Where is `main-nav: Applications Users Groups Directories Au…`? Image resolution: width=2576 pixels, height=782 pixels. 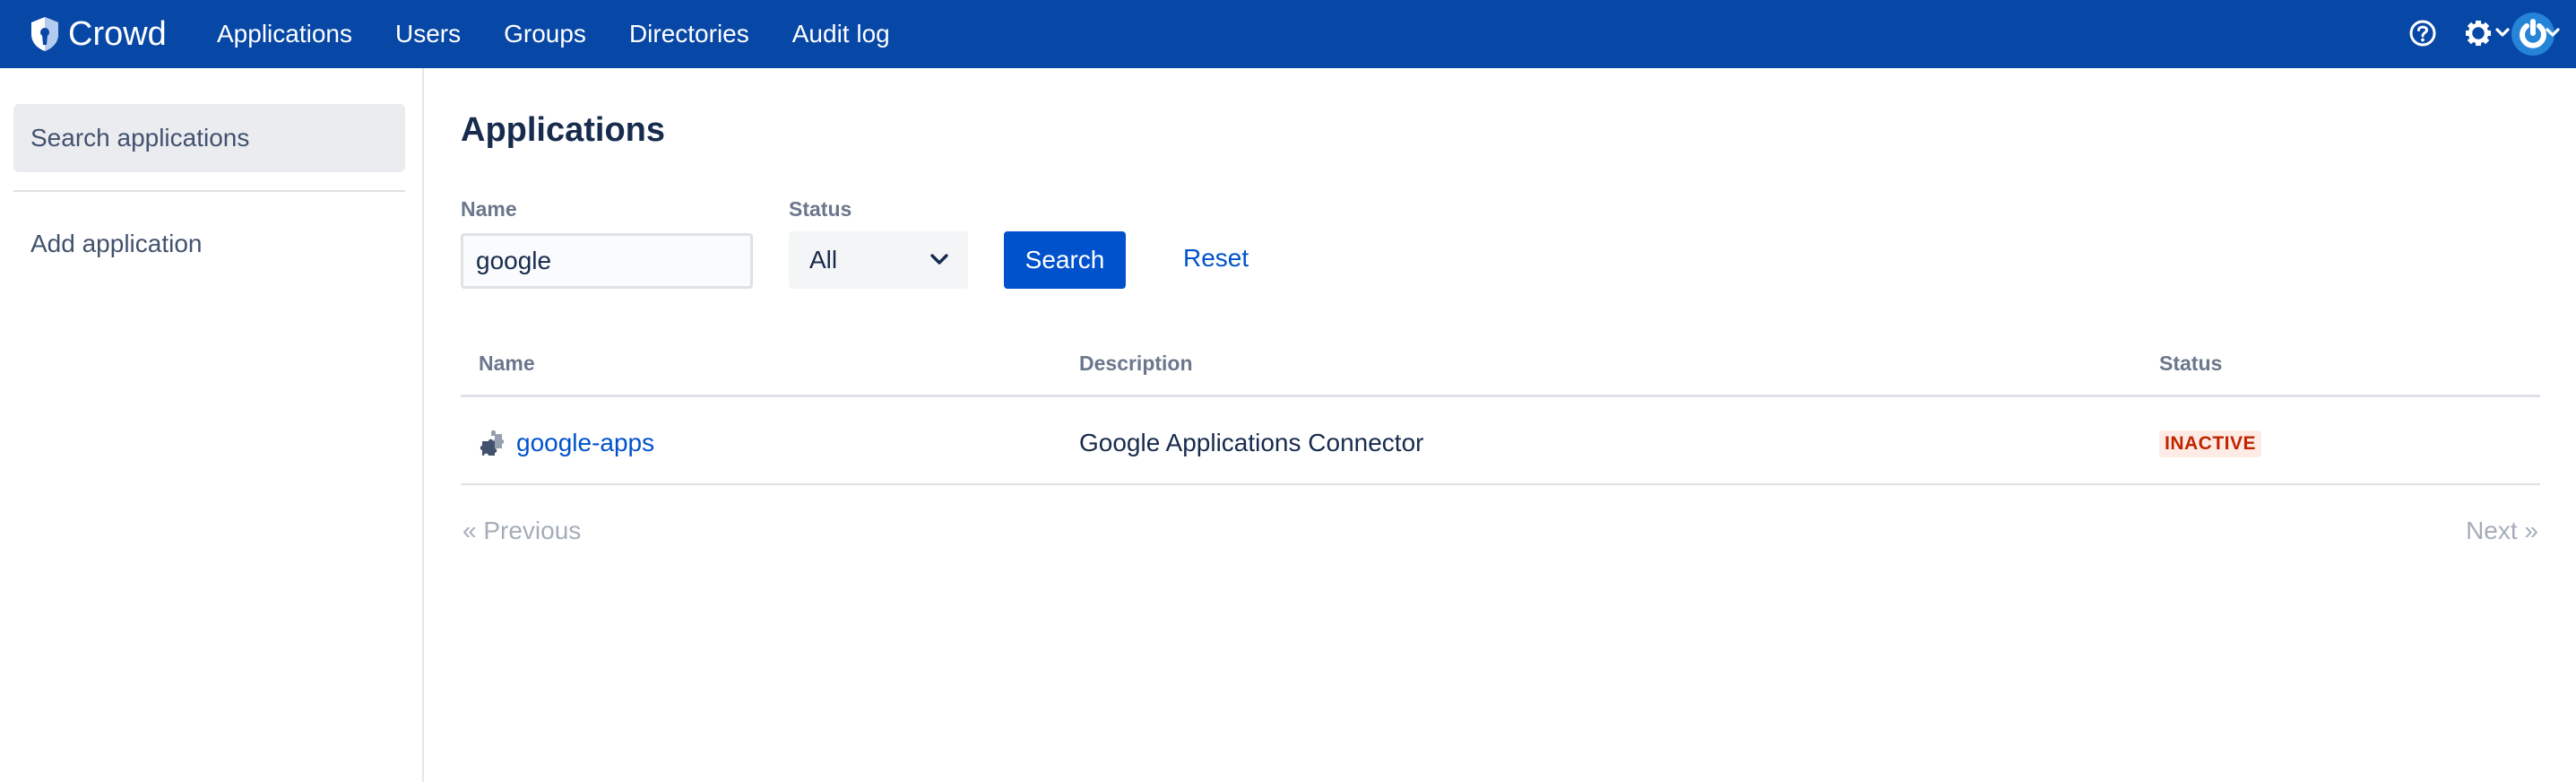 main-nav: Applications Users Groups Directories Au… is located at coordinates (575, 34).